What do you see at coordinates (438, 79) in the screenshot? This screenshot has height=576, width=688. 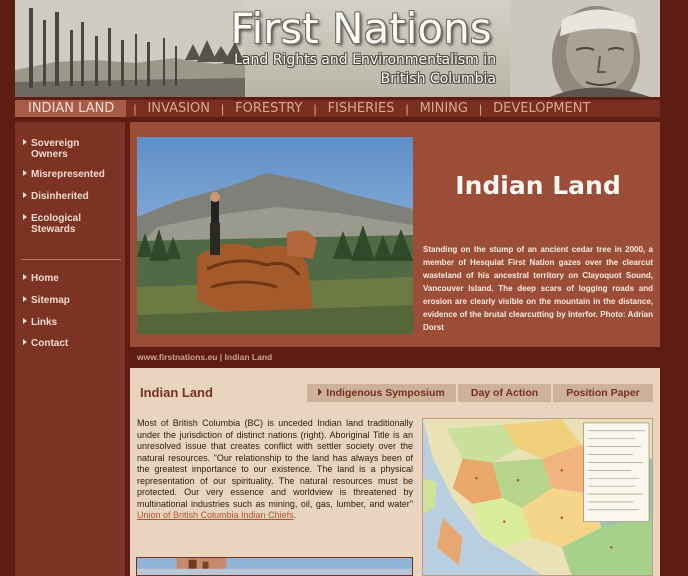 I see `site-subtitle-line-2: British Columbia` at bounding box center [438, 79].